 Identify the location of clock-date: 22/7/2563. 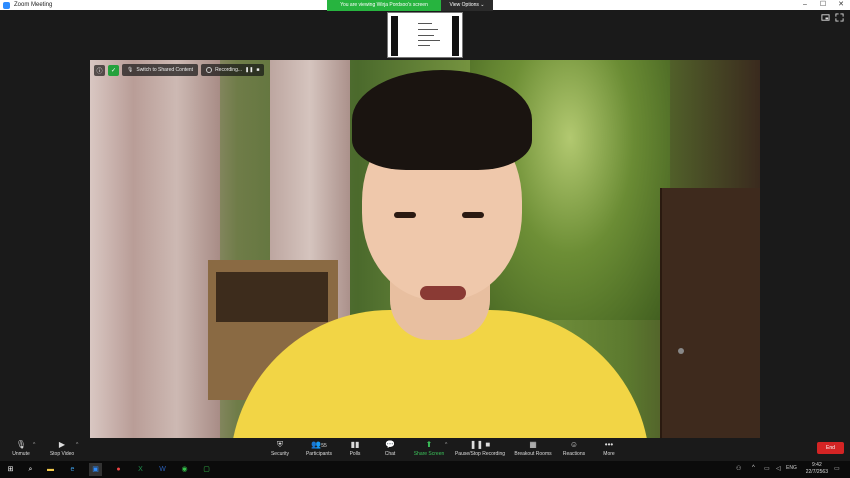
(816, 472).